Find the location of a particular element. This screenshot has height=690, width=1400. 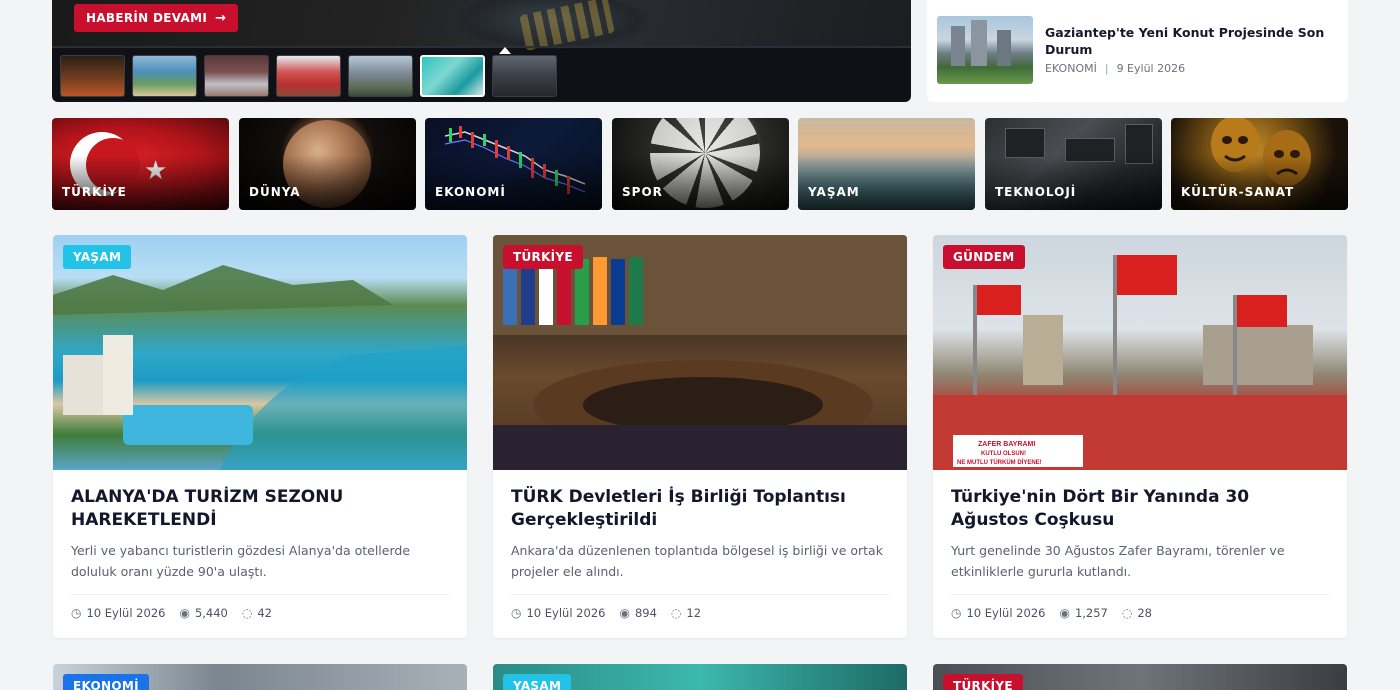

article-image: TÜRKİYE is located at coordinates (700, 352).